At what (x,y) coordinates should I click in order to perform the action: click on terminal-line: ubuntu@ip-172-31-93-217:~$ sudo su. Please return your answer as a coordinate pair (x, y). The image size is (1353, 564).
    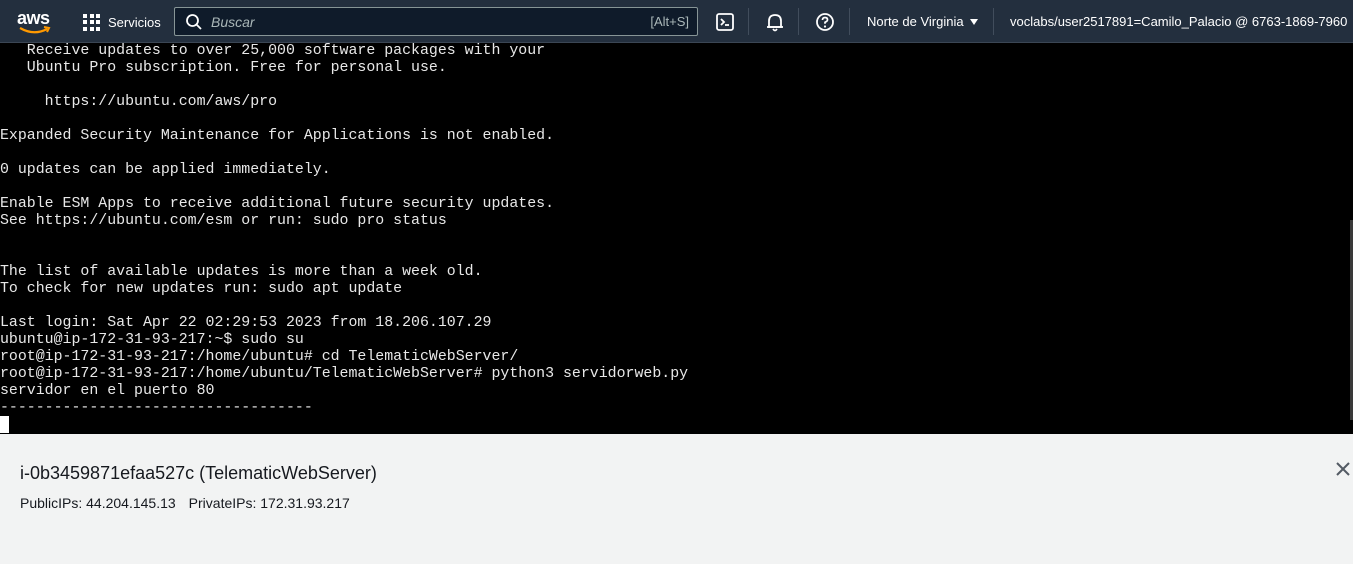
    Looking at the image, I should click on (152, 340).